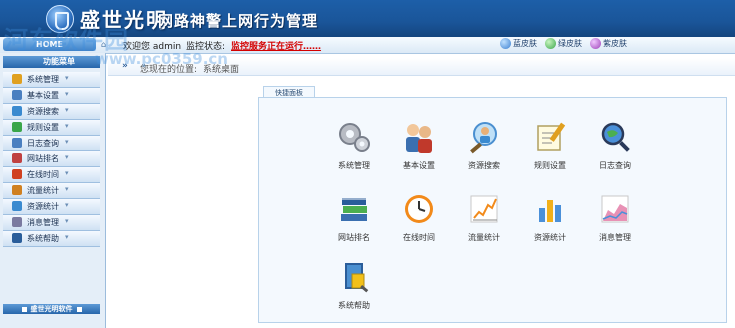 This screenshot has width=735, height=328. What do you see at coordinates (43, 159) in the screenshot?
I see `sidebar-item-label: 网站排名` at bounding box center [43, 159].